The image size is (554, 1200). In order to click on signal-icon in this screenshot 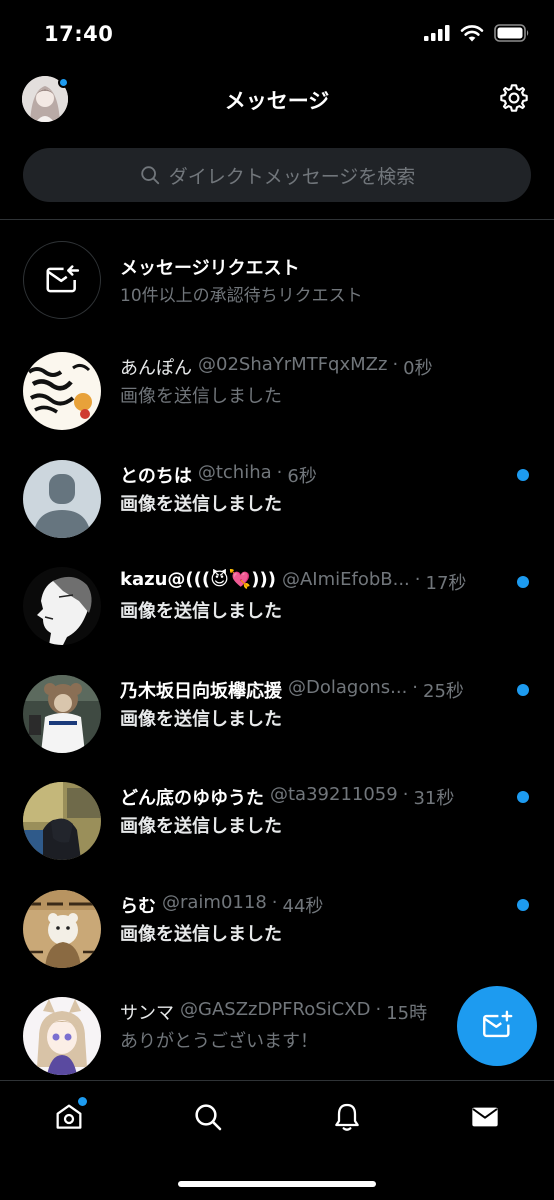, I will do `click(437, 33)`.